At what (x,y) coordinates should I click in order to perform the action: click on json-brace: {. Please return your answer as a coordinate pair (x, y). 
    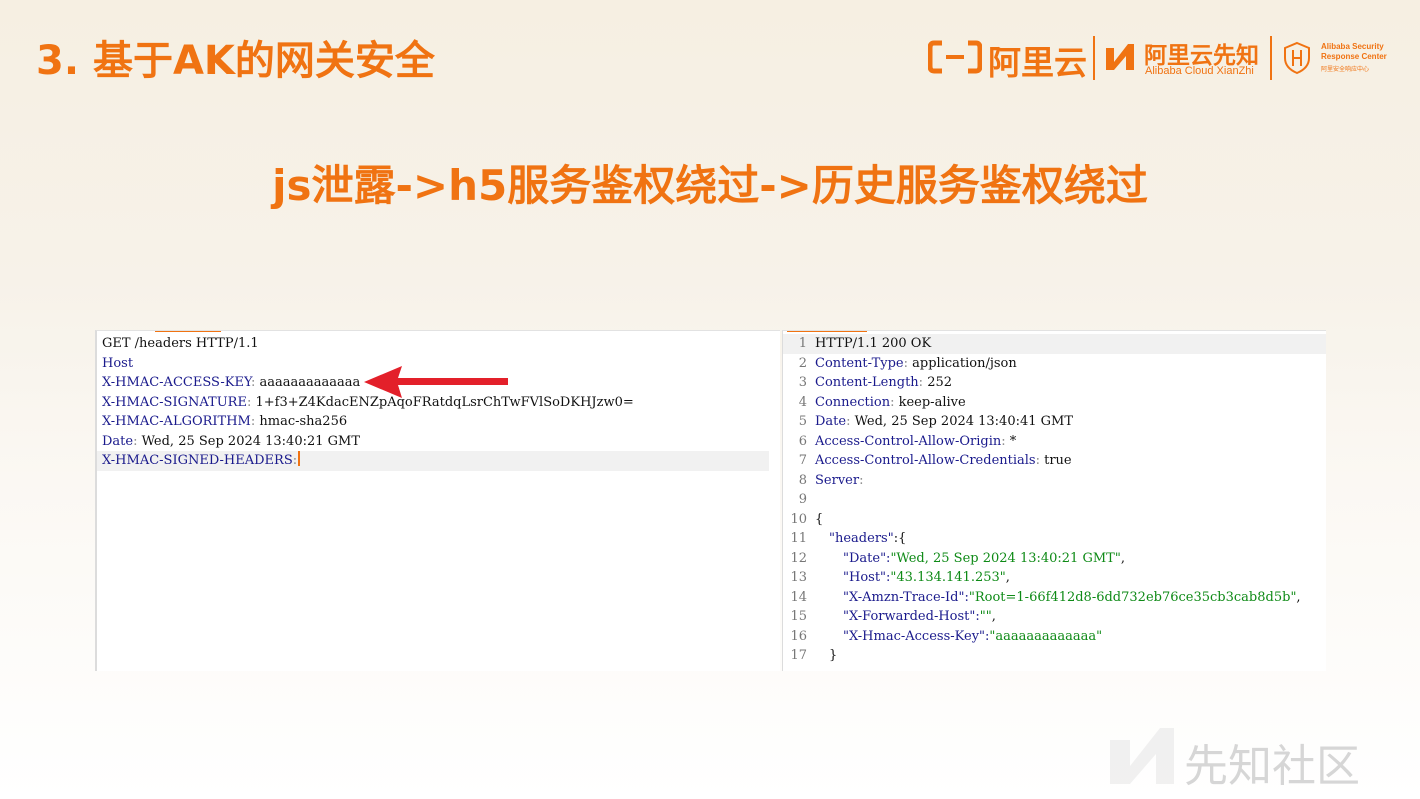
    Looking at the image, I should click on (819, 519).